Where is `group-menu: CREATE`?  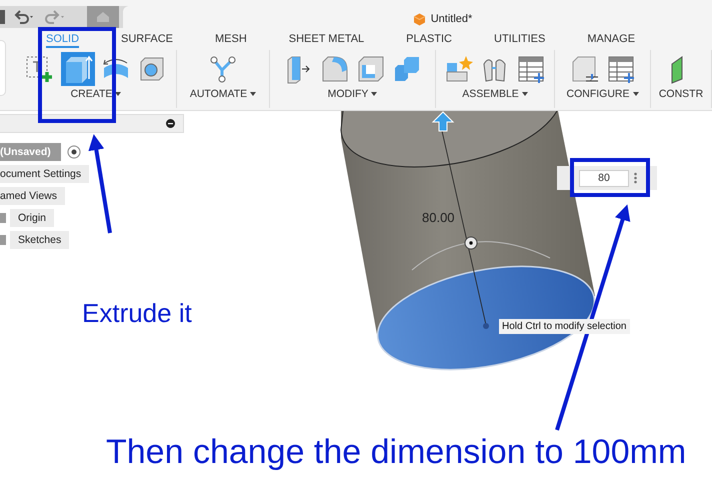
group-menu: CREATE is located at coordinates (96, 94).